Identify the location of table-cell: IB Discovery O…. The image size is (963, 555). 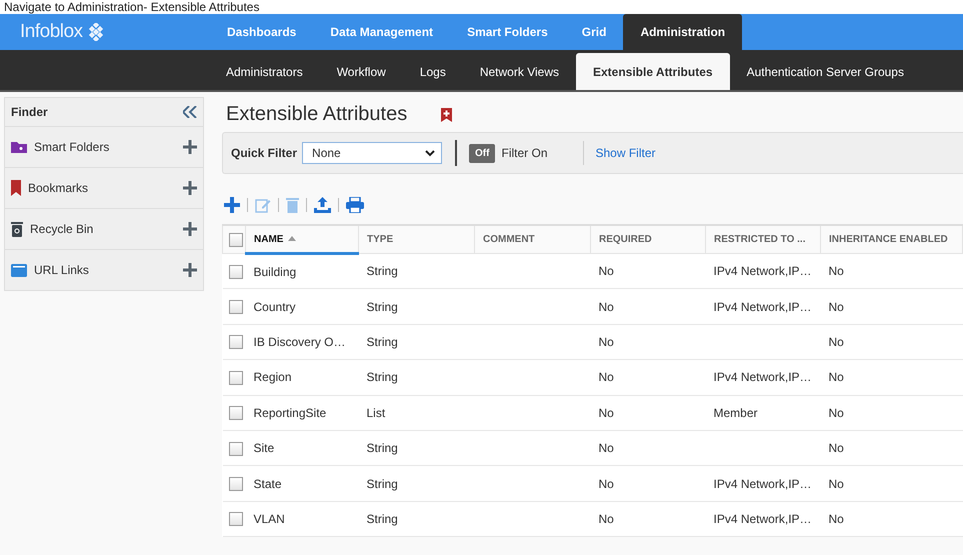
(300, 341).